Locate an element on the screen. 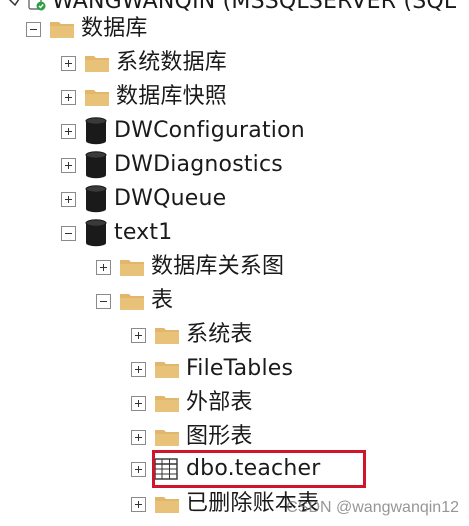 Image resolution: width=469 pixels, height=526 pixels. tree-node-dwqueue: DWQueue is located at coordinates (143, 199).